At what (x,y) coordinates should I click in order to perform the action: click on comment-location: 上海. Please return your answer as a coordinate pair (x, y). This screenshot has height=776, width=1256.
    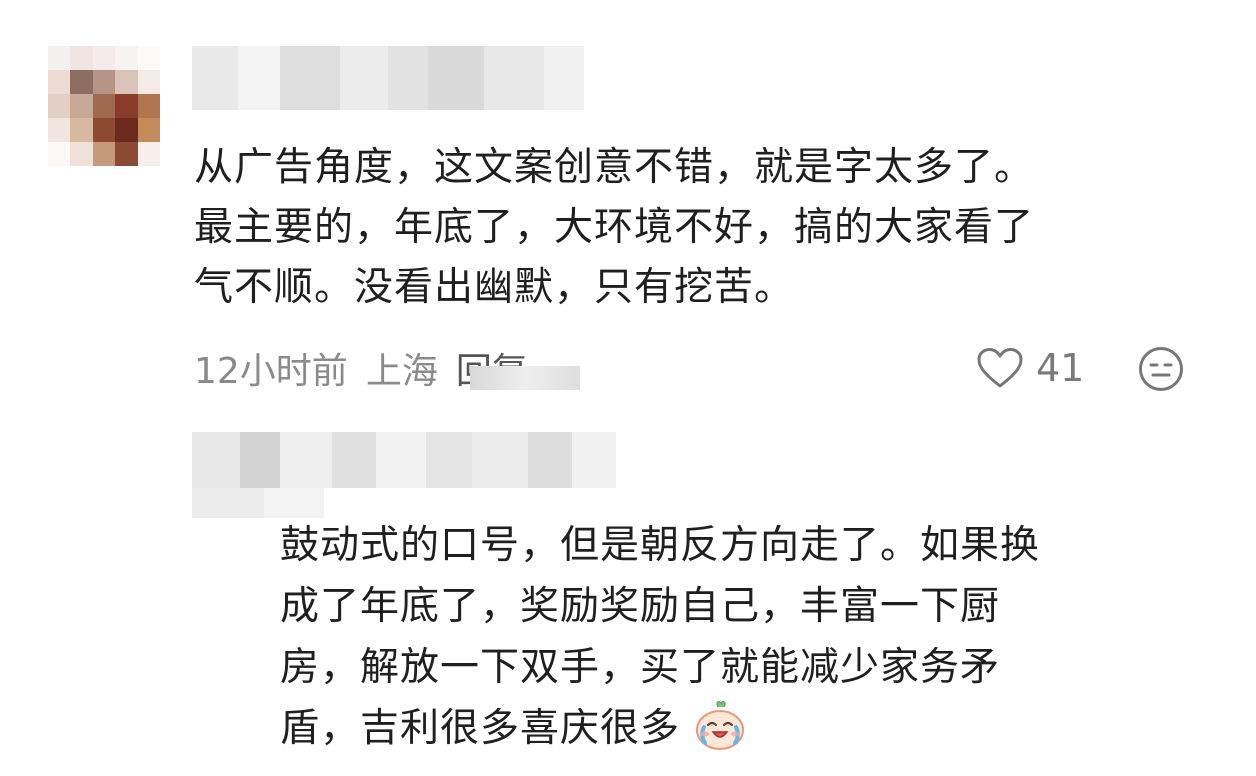
    Looking at the image, I should click on (401, 371).